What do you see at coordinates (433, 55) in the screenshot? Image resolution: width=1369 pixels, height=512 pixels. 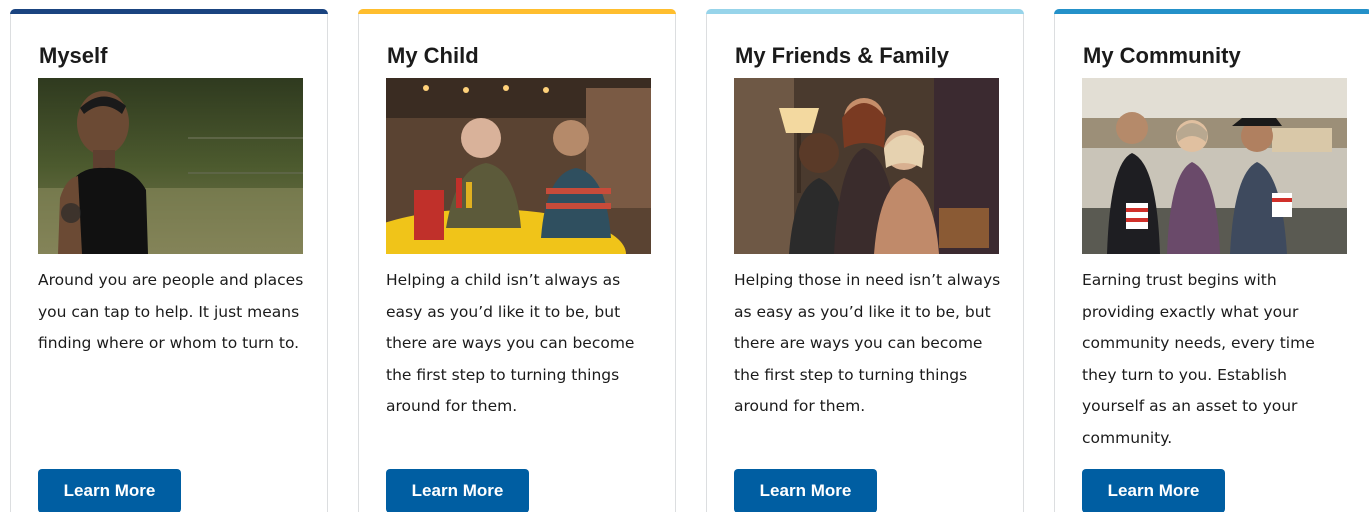 I see `card-title: My Child` at bounding box center [433, 55].